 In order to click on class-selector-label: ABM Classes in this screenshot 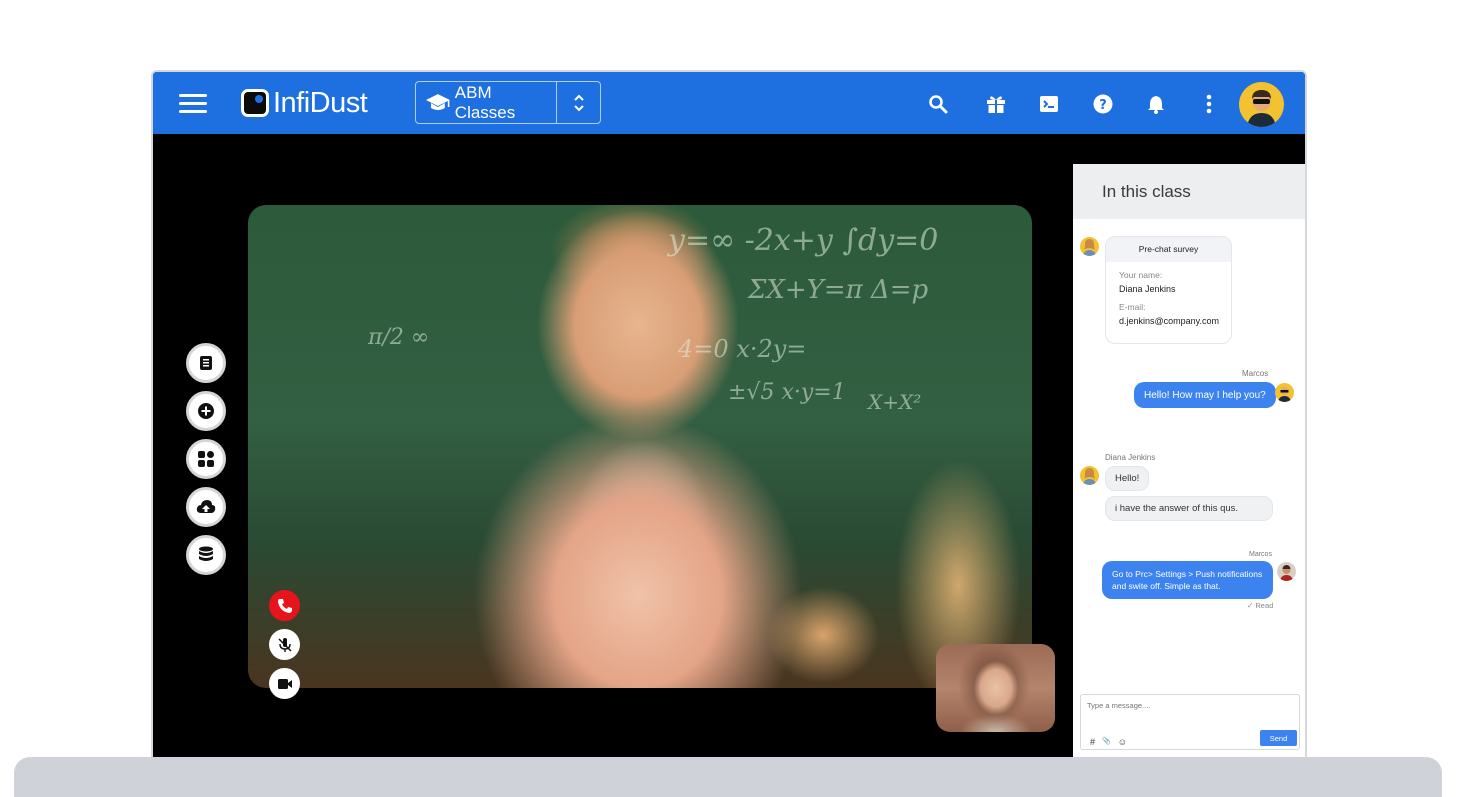, I will do `click(485, 102)`.